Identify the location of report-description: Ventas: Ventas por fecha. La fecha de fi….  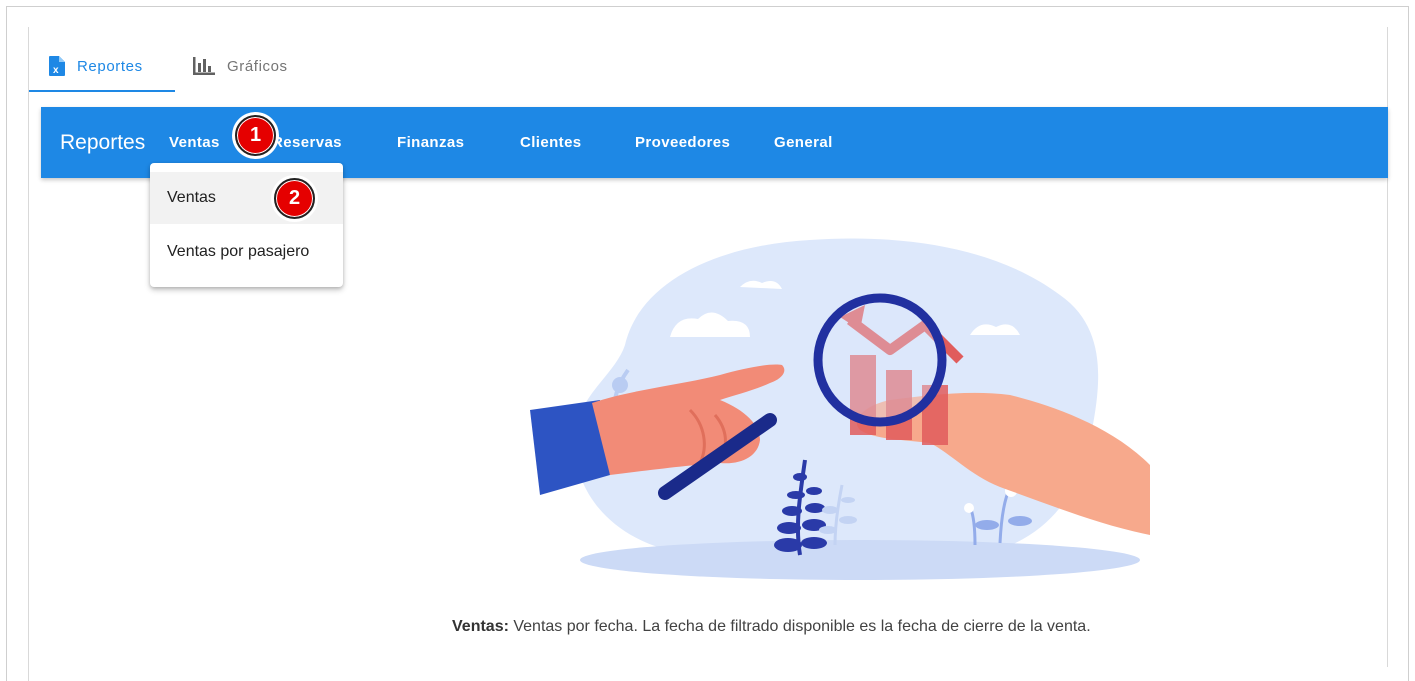
(771, 627).